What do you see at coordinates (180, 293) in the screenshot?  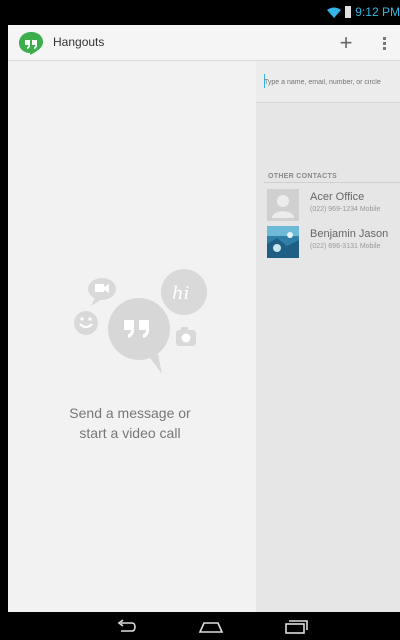 I see `hi-text: hi` at bounding box center [180, 293].